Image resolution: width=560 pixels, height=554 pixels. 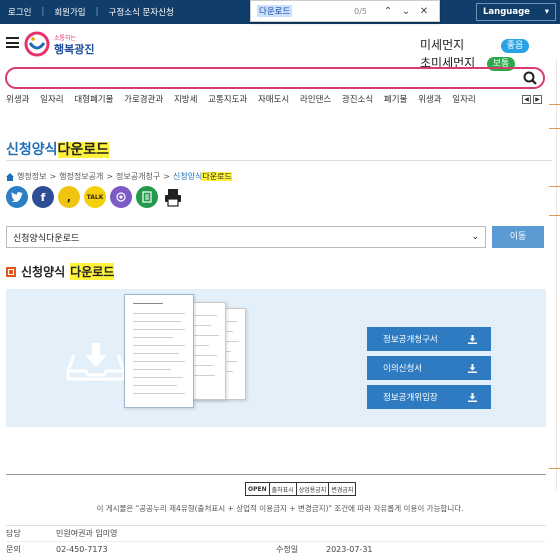 What do you see at coordinates (121, 197) in the screenshot?
I see `tap-share-icon` at bounding box center [121, 197].